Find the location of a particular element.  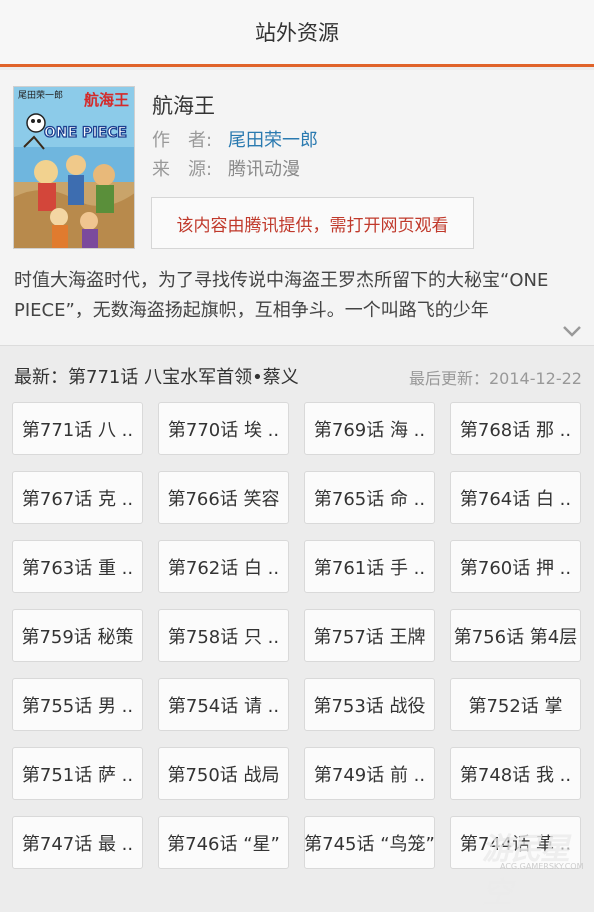

source-label: 来 源: is located at coordinates (182, 169).